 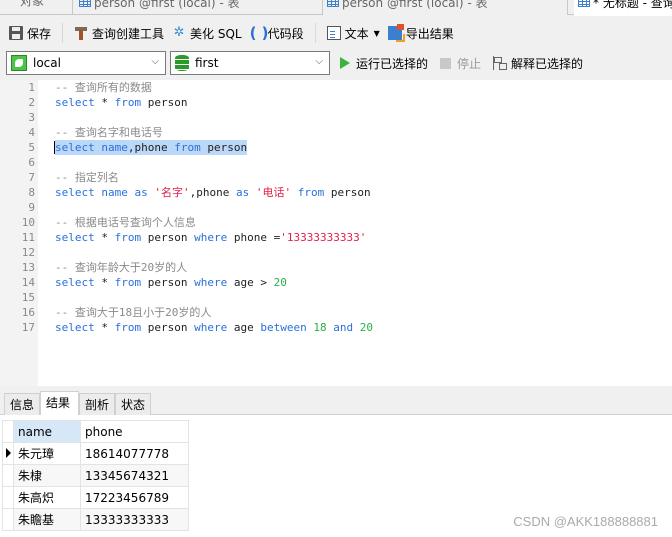 I want to click on code-token: phone =, so click(x=254, y=237).